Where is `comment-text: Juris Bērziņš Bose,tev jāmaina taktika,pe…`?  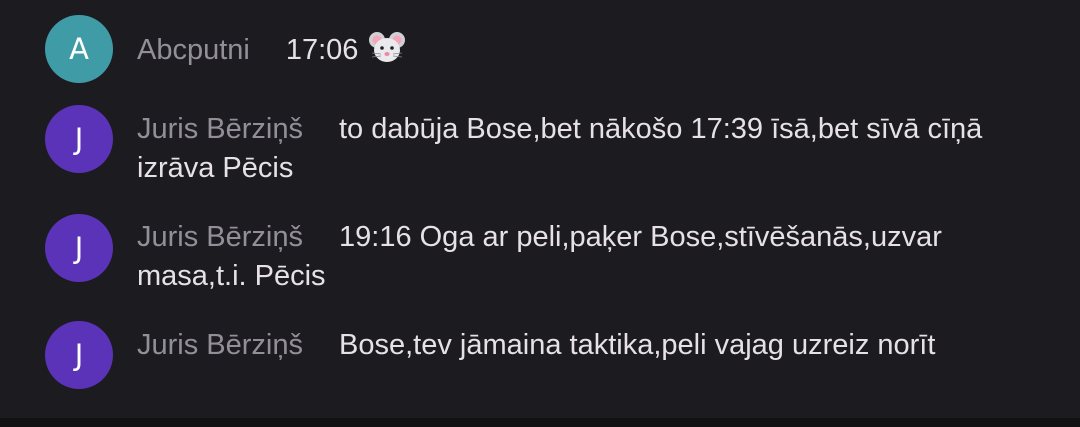
comment-text: Juris Bērziņš Bose,tev jāmaina taktika,pe… is located at coordinates (587, 345).